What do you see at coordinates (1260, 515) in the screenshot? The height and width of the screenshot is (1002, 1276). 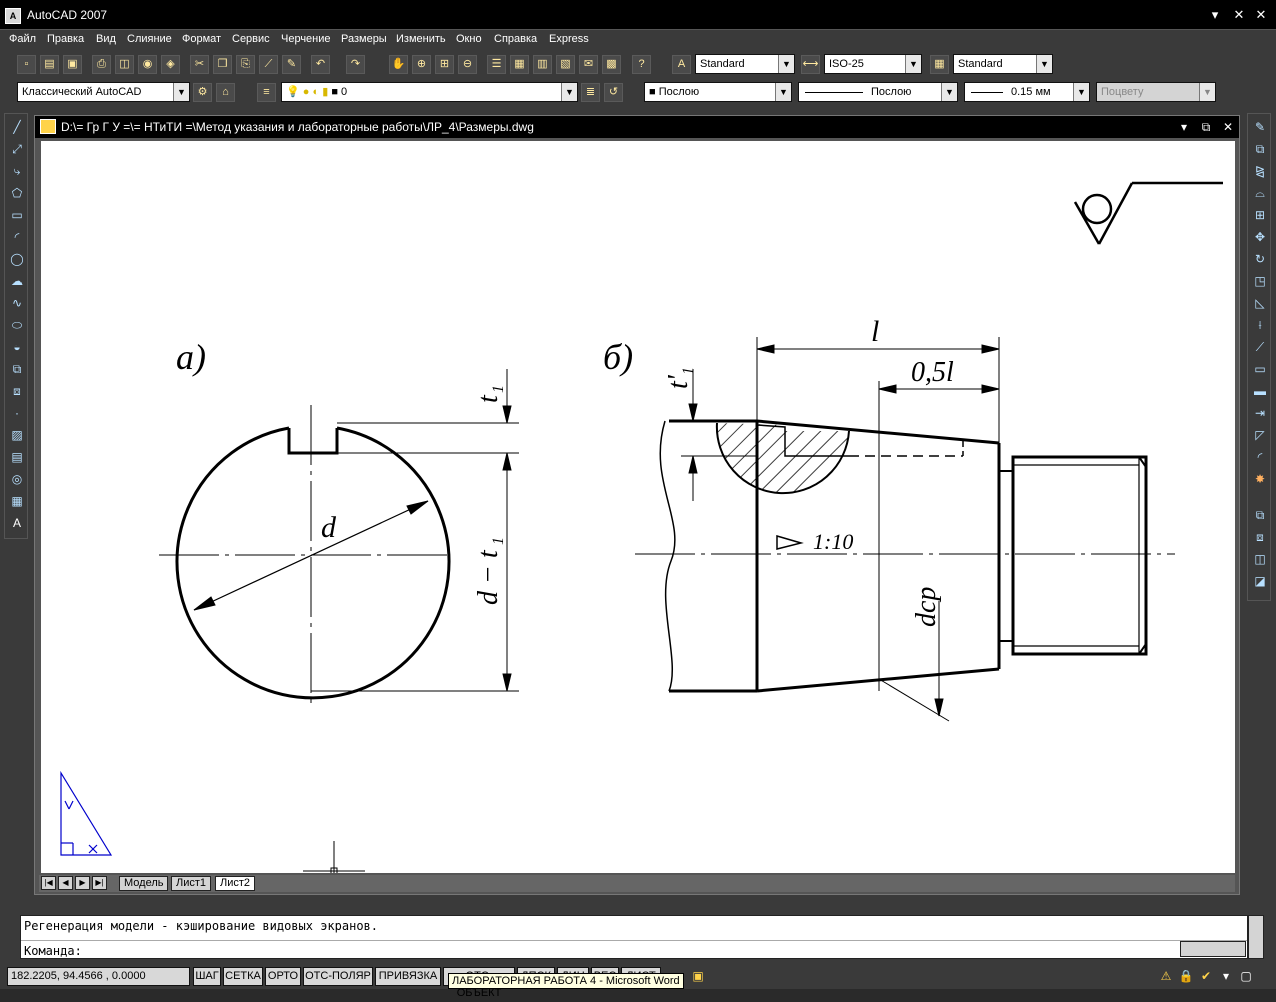 I see `draworder-front-icon: ⧉` at bounding box center [1260, 515].